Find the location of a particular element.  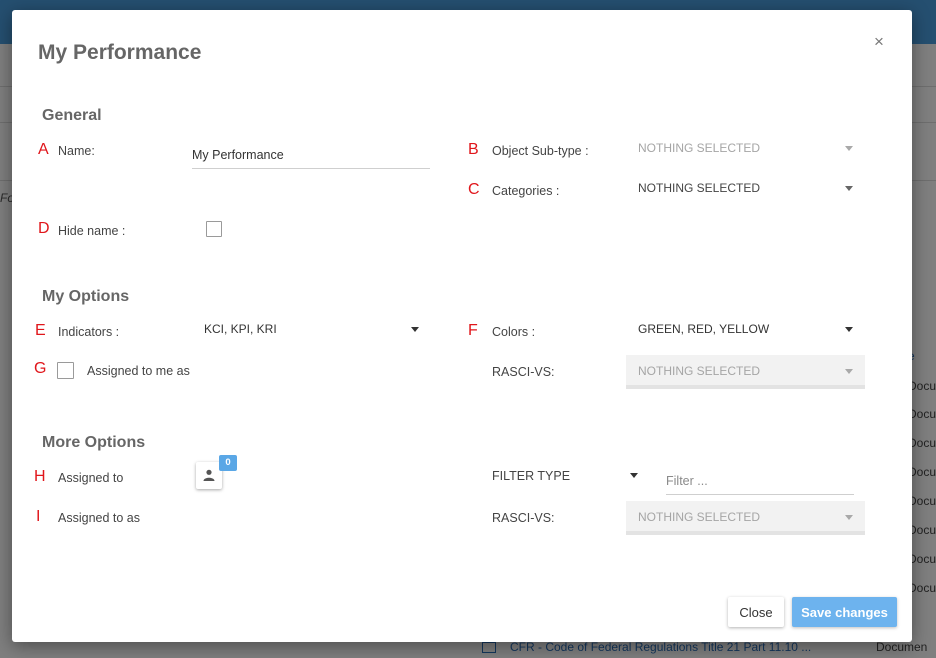

marker-f: F is located at coordinates (473, 330).